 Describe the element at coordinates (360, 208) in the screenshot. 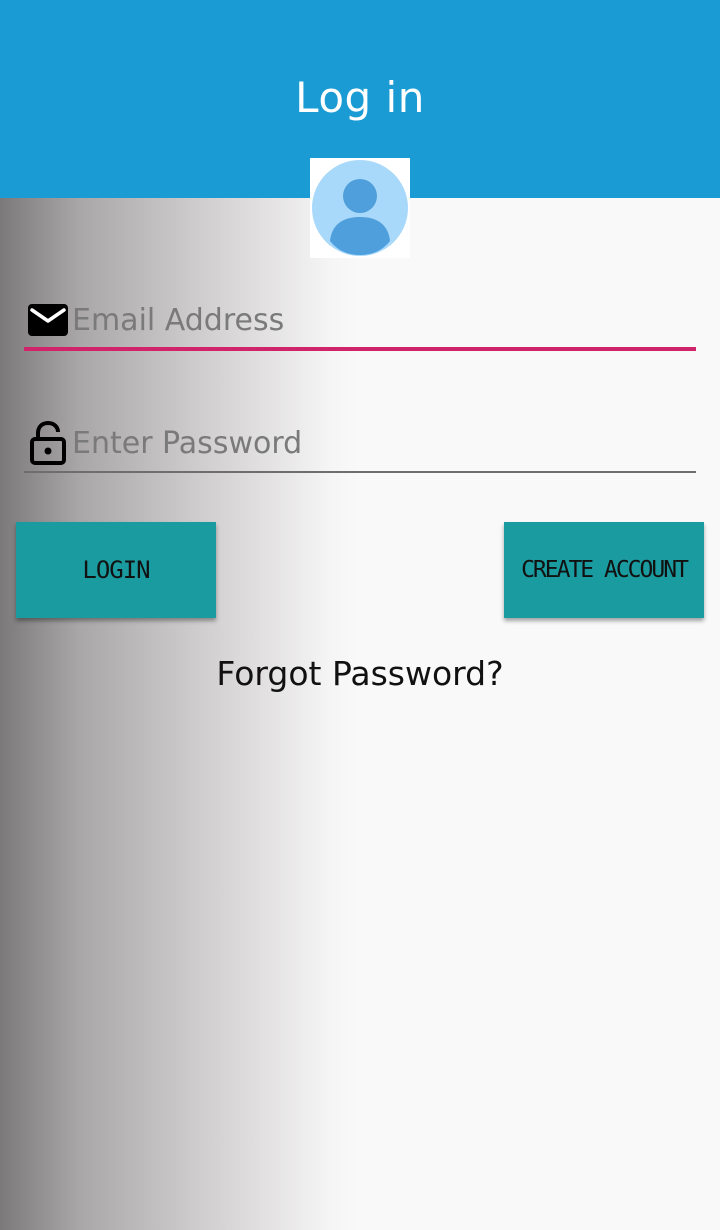

I see `user-avatar-icon` at that location.